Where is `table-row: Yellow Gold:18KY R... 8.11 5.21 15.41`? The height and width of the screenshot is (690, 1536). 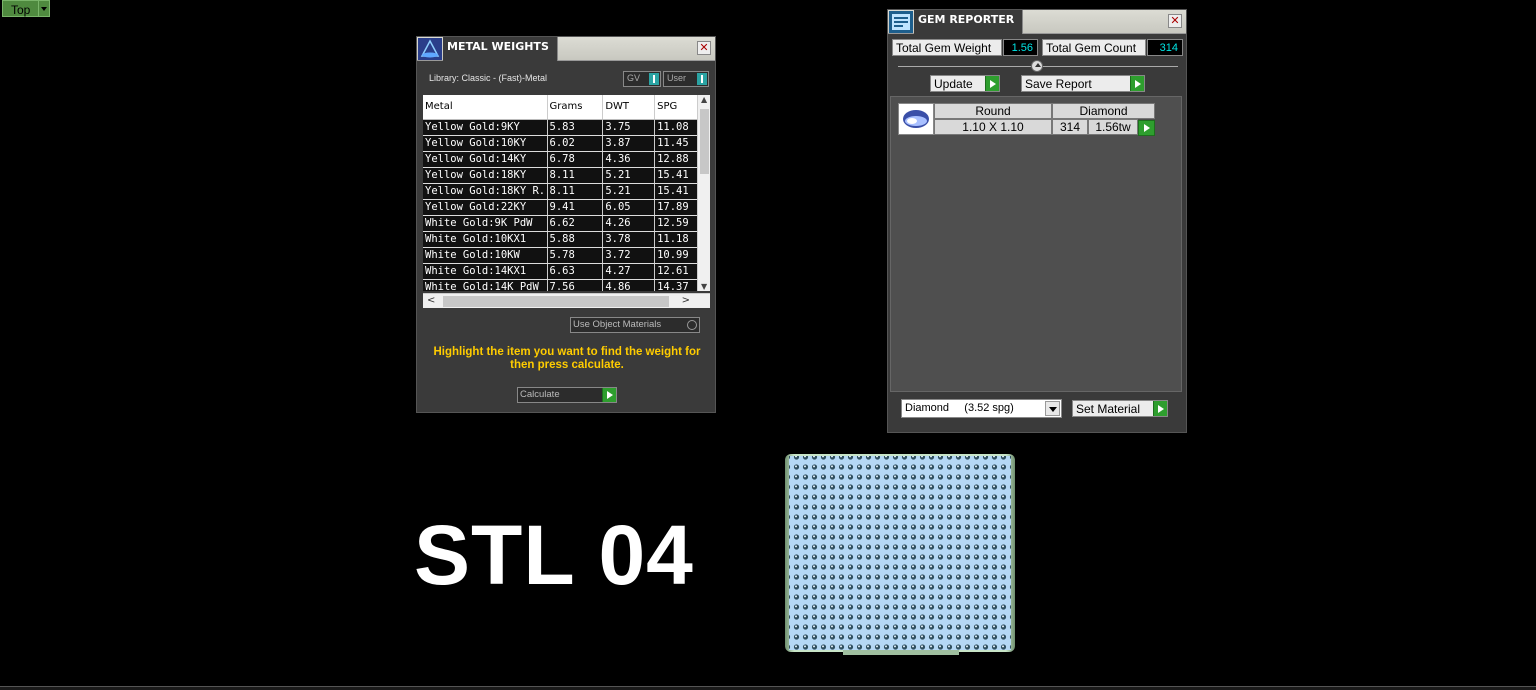 table-row: Yellow Gold:18KY R... 8.11 5.21 15.41 is located at coordinates (563, 191).